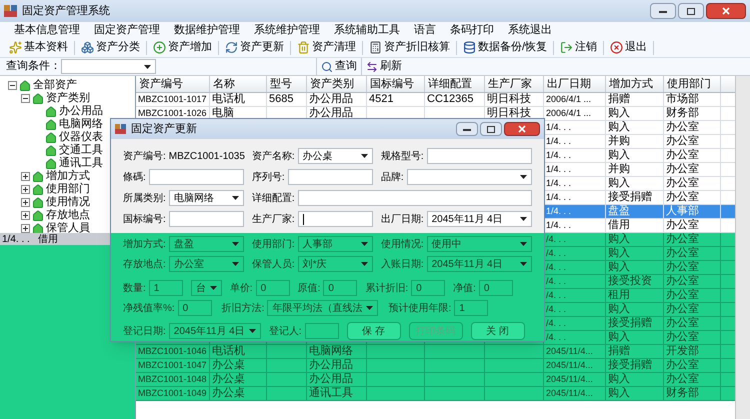 The height and width of the screenshot is (419, 750). I want to click on strip-text: 借用, so click(48, 239).